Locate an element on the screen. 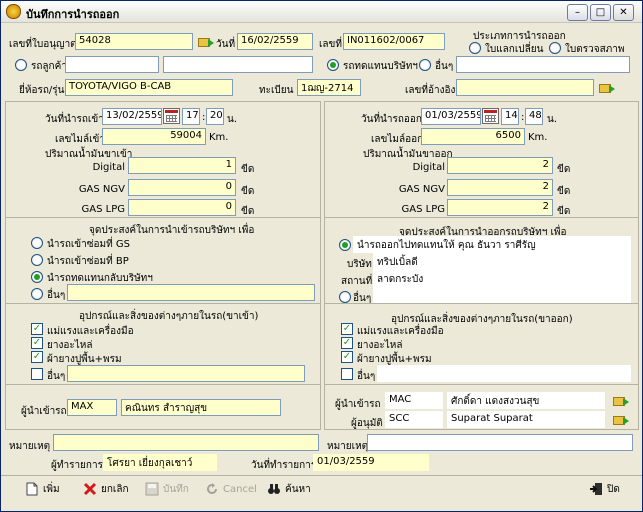  out-person-label: ผู้นำเข้ารถ is located at coordinates (358, 404).